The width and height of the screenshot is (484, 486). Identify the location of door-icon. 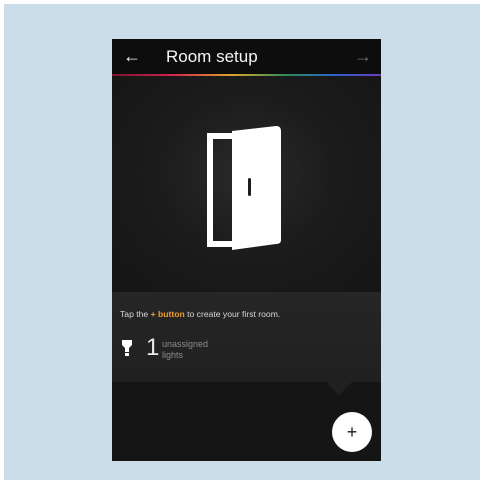
(244, 188).